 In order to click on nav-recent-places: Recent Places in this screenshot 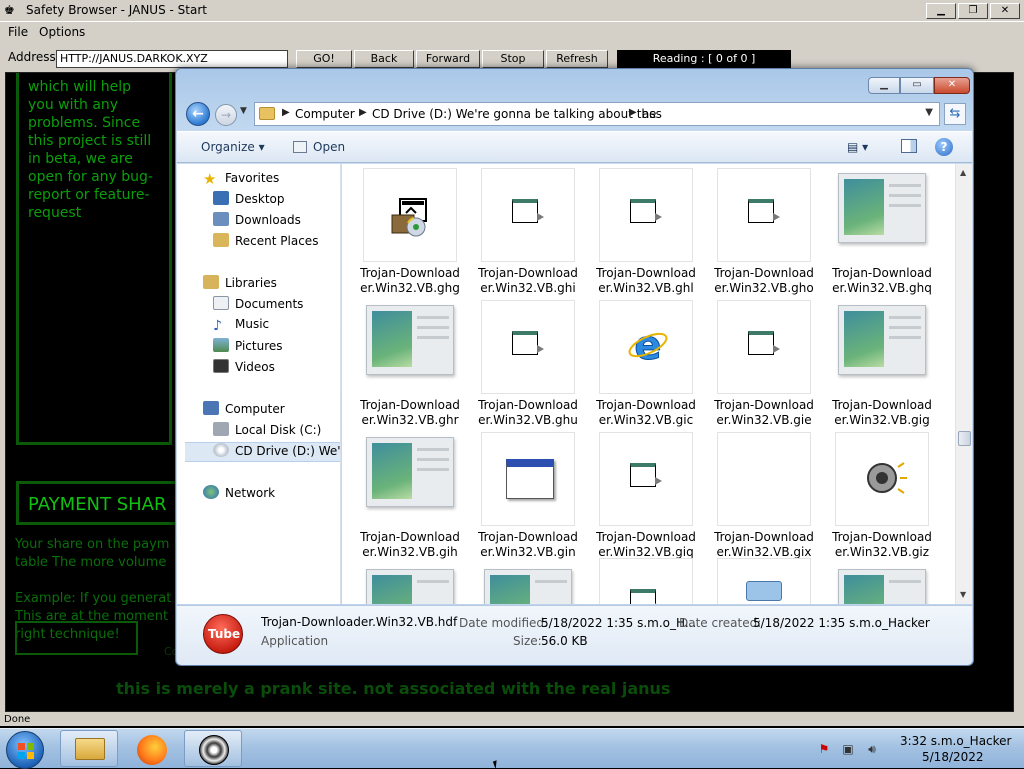, I will do `click(276, 243)`.